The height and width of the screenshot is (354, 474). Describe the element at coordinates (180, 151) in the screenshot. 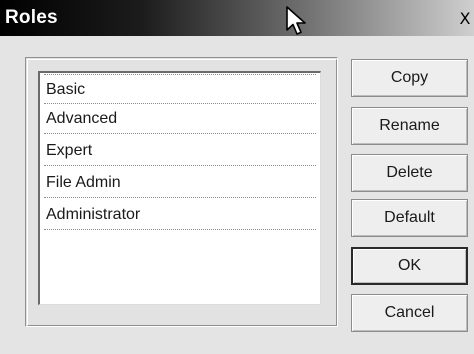

I see `list-item-expert: Expert` at that location.